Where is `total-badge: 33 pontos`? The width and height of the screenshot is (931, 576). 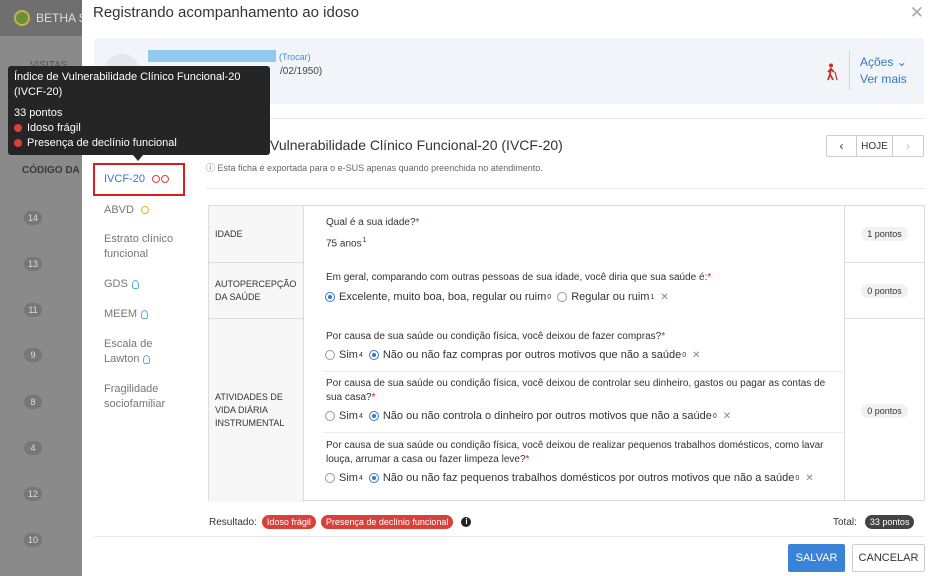
total-badge: 33 pontos is located at coordinates (889, 522).